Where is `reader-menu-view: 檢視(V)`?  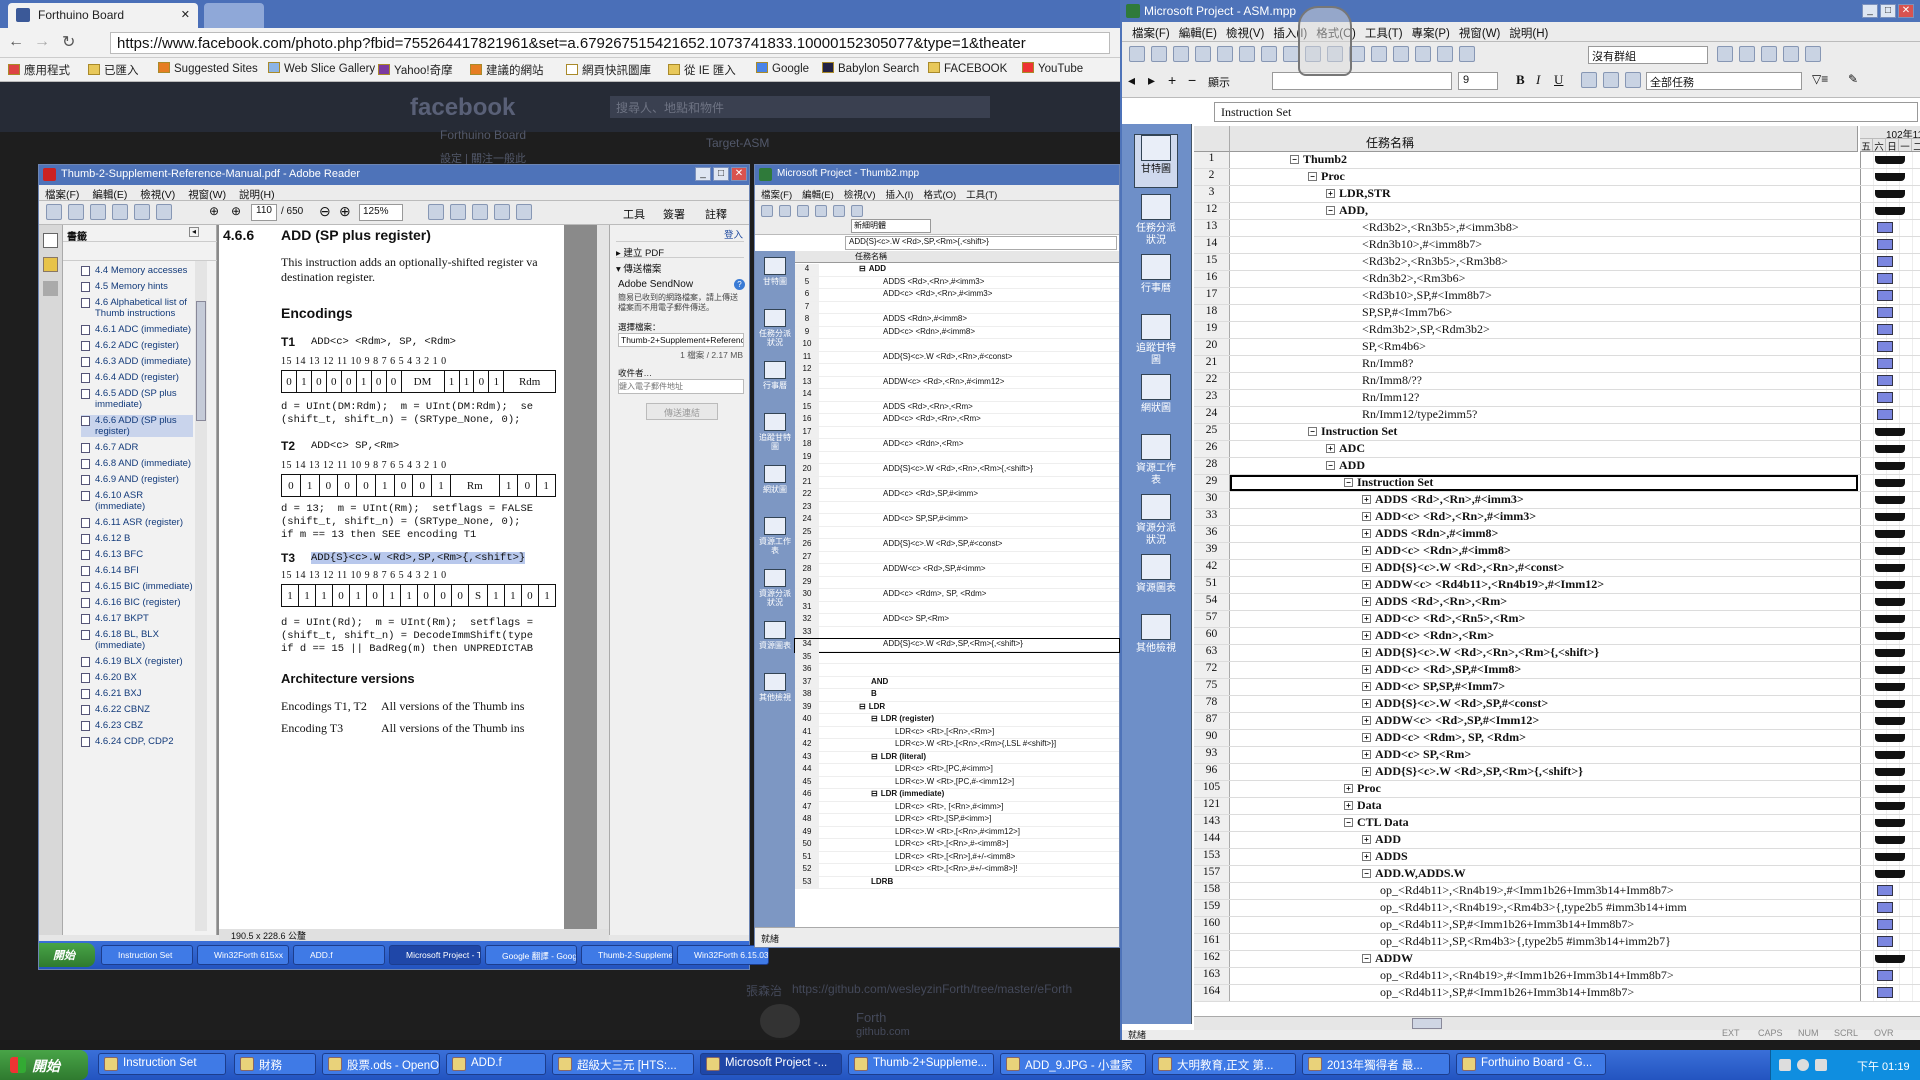
reader-menu-view: 檢視(V) is located at coordinates (157, 195).